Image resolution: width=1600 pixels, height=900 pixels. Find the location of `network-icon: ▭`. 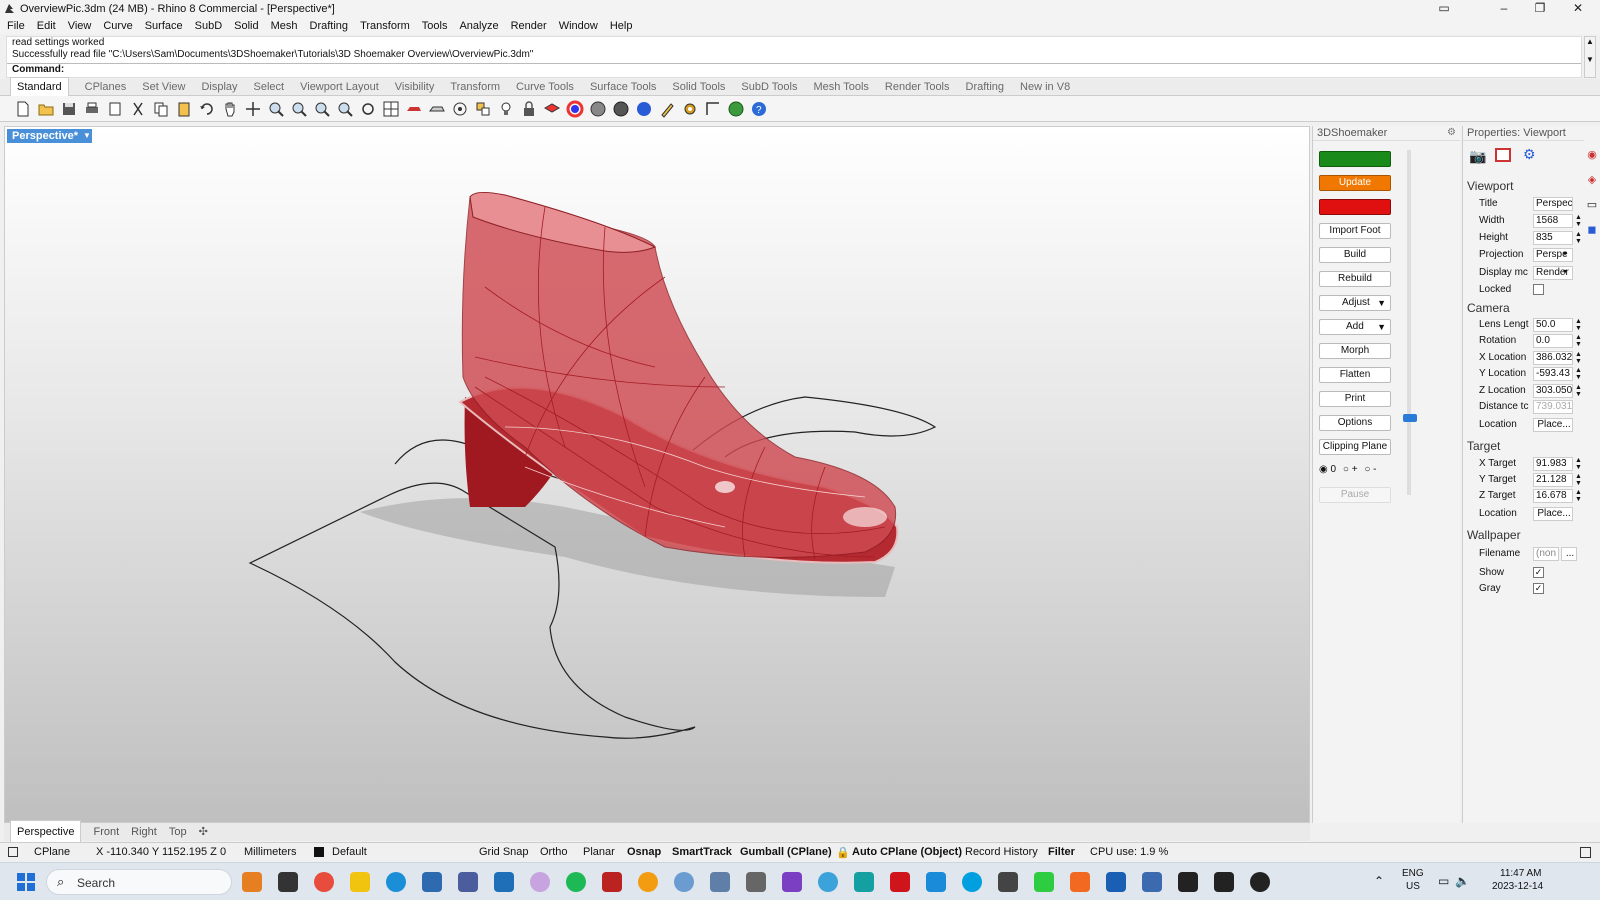

network-icon: ▭ is located at coordinates (1443, 881).